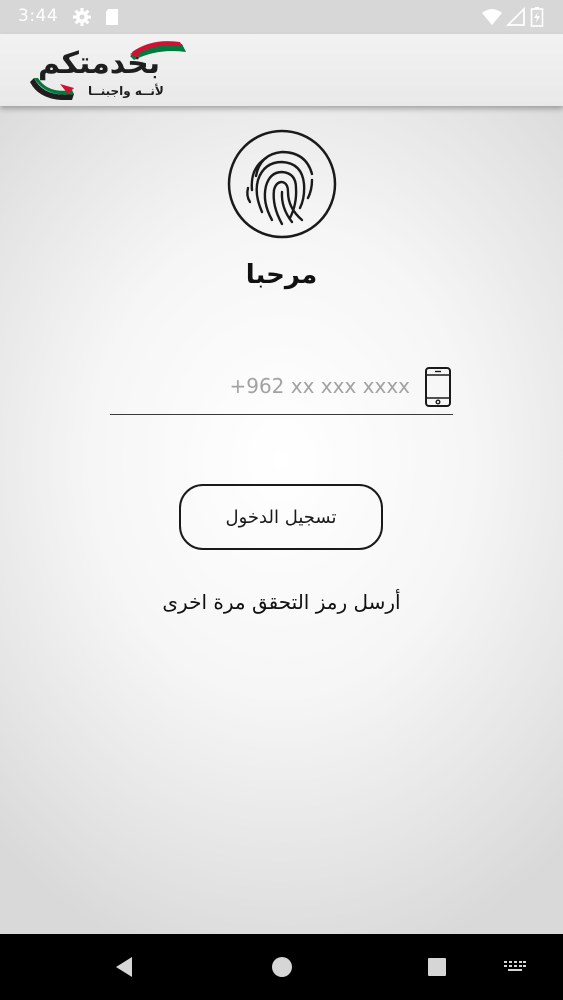 The width and height of the screenshot is (563, 1000). What do you see at coordinates (281, 275) in the screenshot?
I see `welcome-heading: مرحبا` at bounding box center [281, 275].